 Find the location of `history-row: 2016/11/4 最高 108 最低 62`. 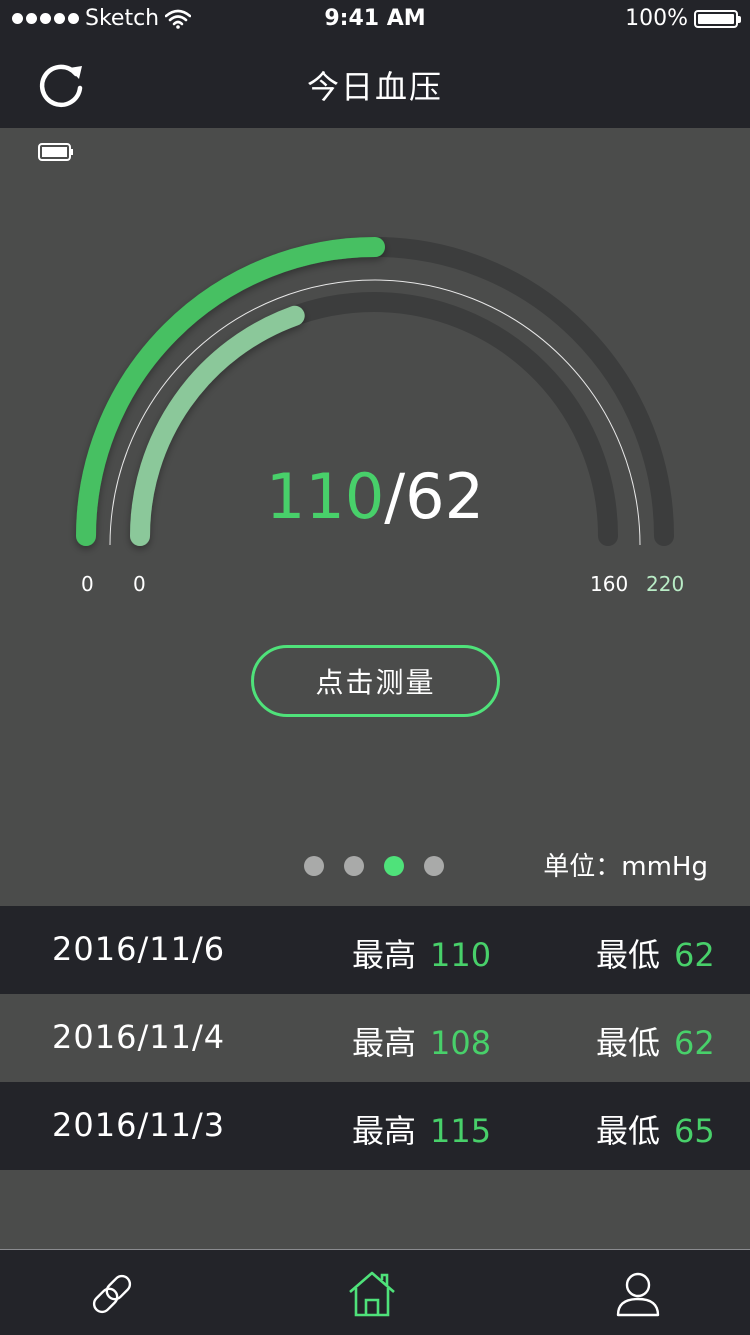

history-row: 2016/11/4 最高 108 最低 62 is located at coordinates (375, 1038).